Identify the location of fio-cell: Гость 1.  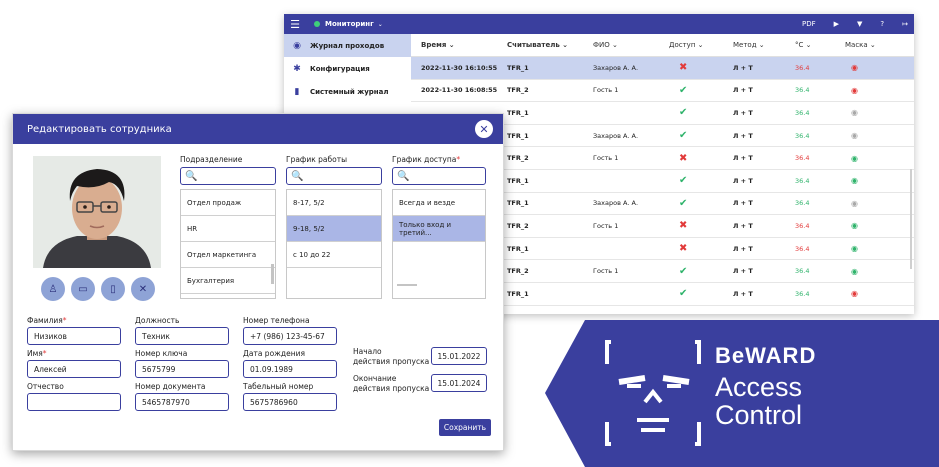
(606, 158).